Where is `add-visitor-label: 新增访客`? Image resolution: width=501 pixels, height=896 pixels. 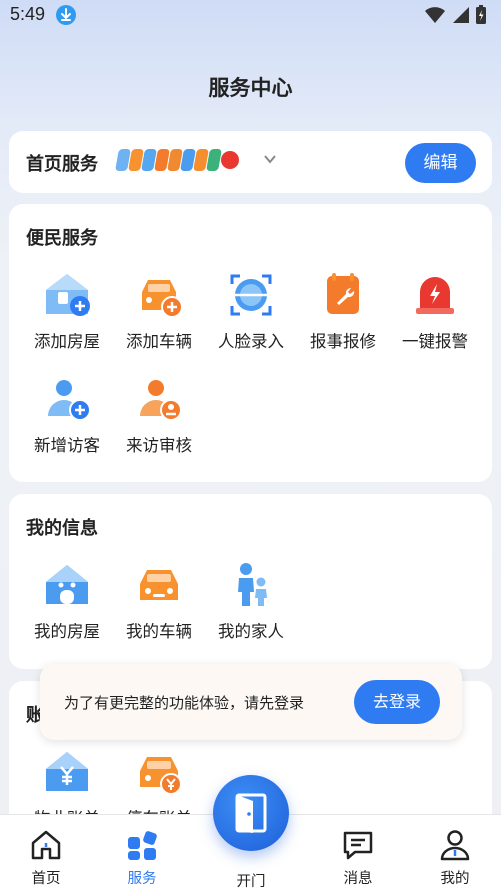
add-visitor-label: 新增访客 is located at coordinates (67, 445).